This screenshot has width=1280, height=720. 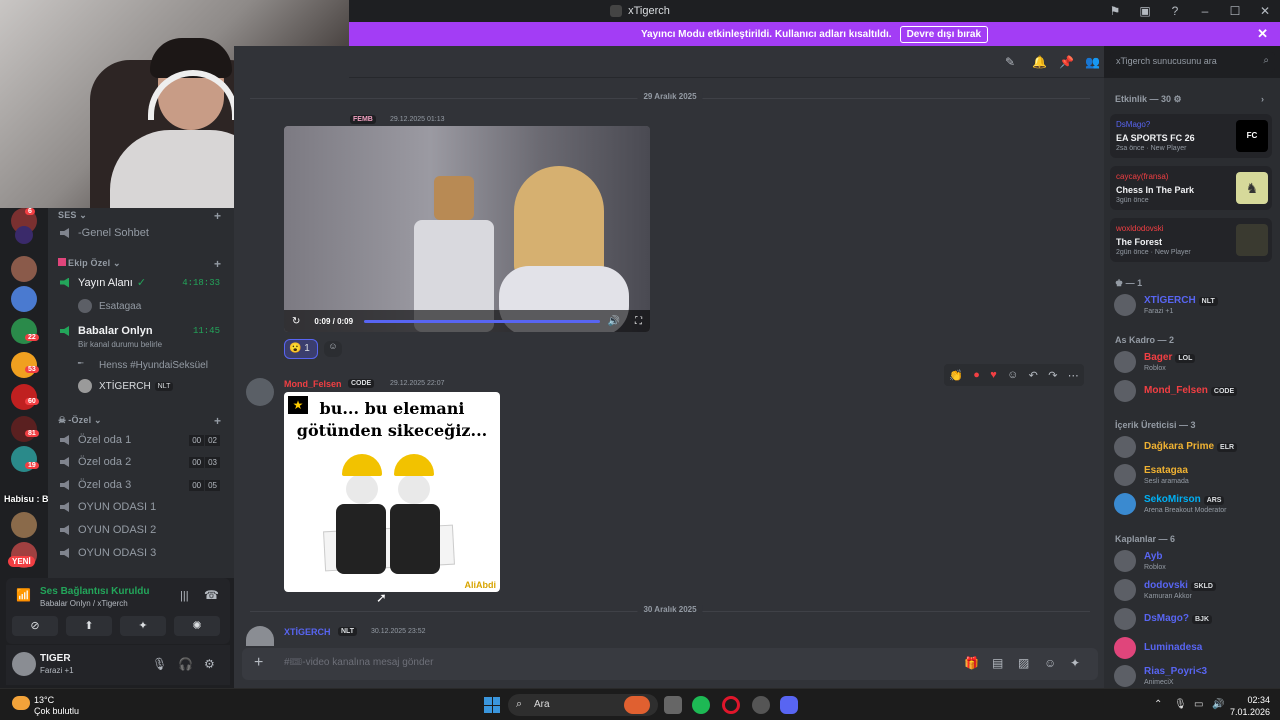 What do you see at coordinates (139, 216) in the screenshot?
I see `category-ses: SES ⌄ +` at bounding box center [139, 216].